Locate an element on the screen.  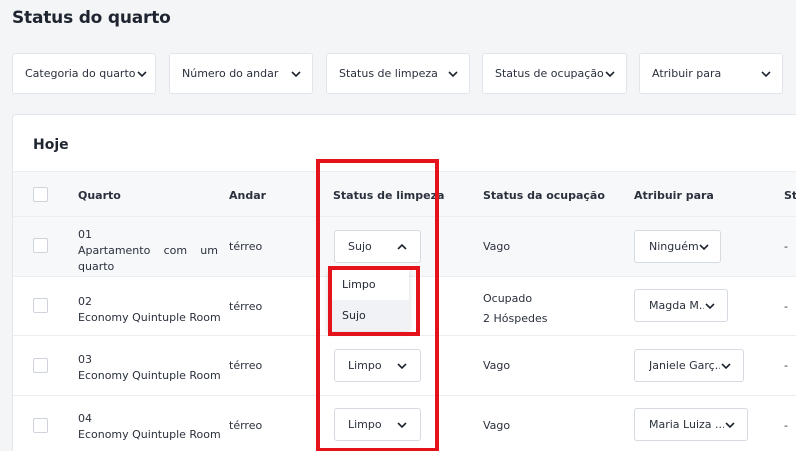
assign-select: Ninguém is located at coordinates (677, 246).